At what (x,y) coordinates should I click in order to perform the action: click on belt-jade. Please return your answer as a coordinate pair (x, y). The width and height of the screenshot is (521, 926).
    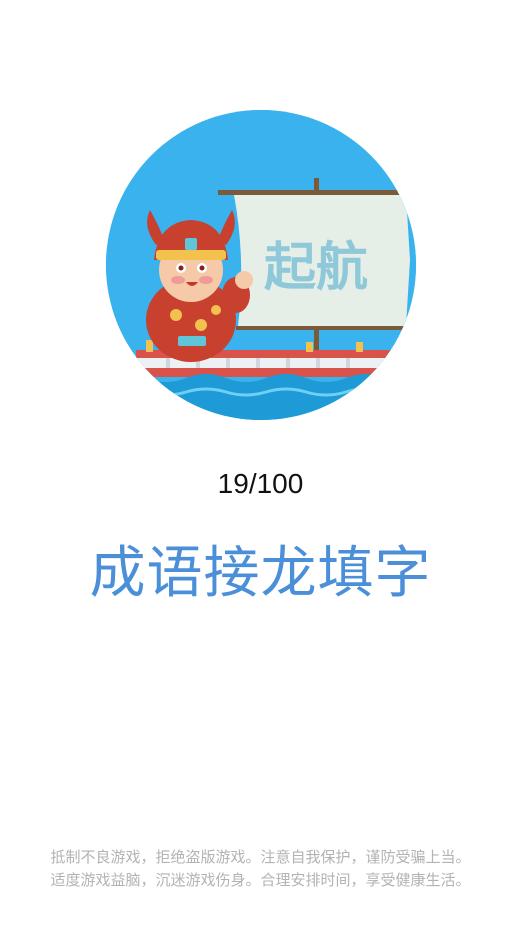
    Looking at the image, I should click on (192, 341).